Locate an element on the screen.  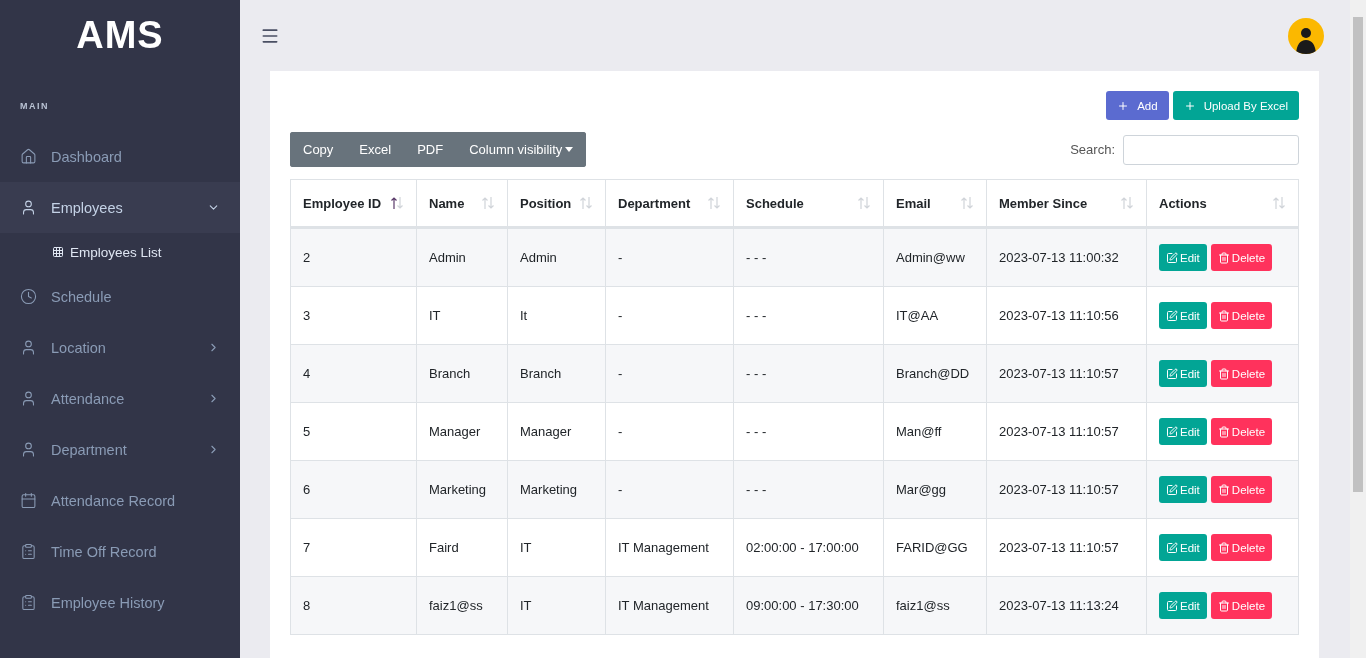
scrollbar is located at coordinates (1358, 329).